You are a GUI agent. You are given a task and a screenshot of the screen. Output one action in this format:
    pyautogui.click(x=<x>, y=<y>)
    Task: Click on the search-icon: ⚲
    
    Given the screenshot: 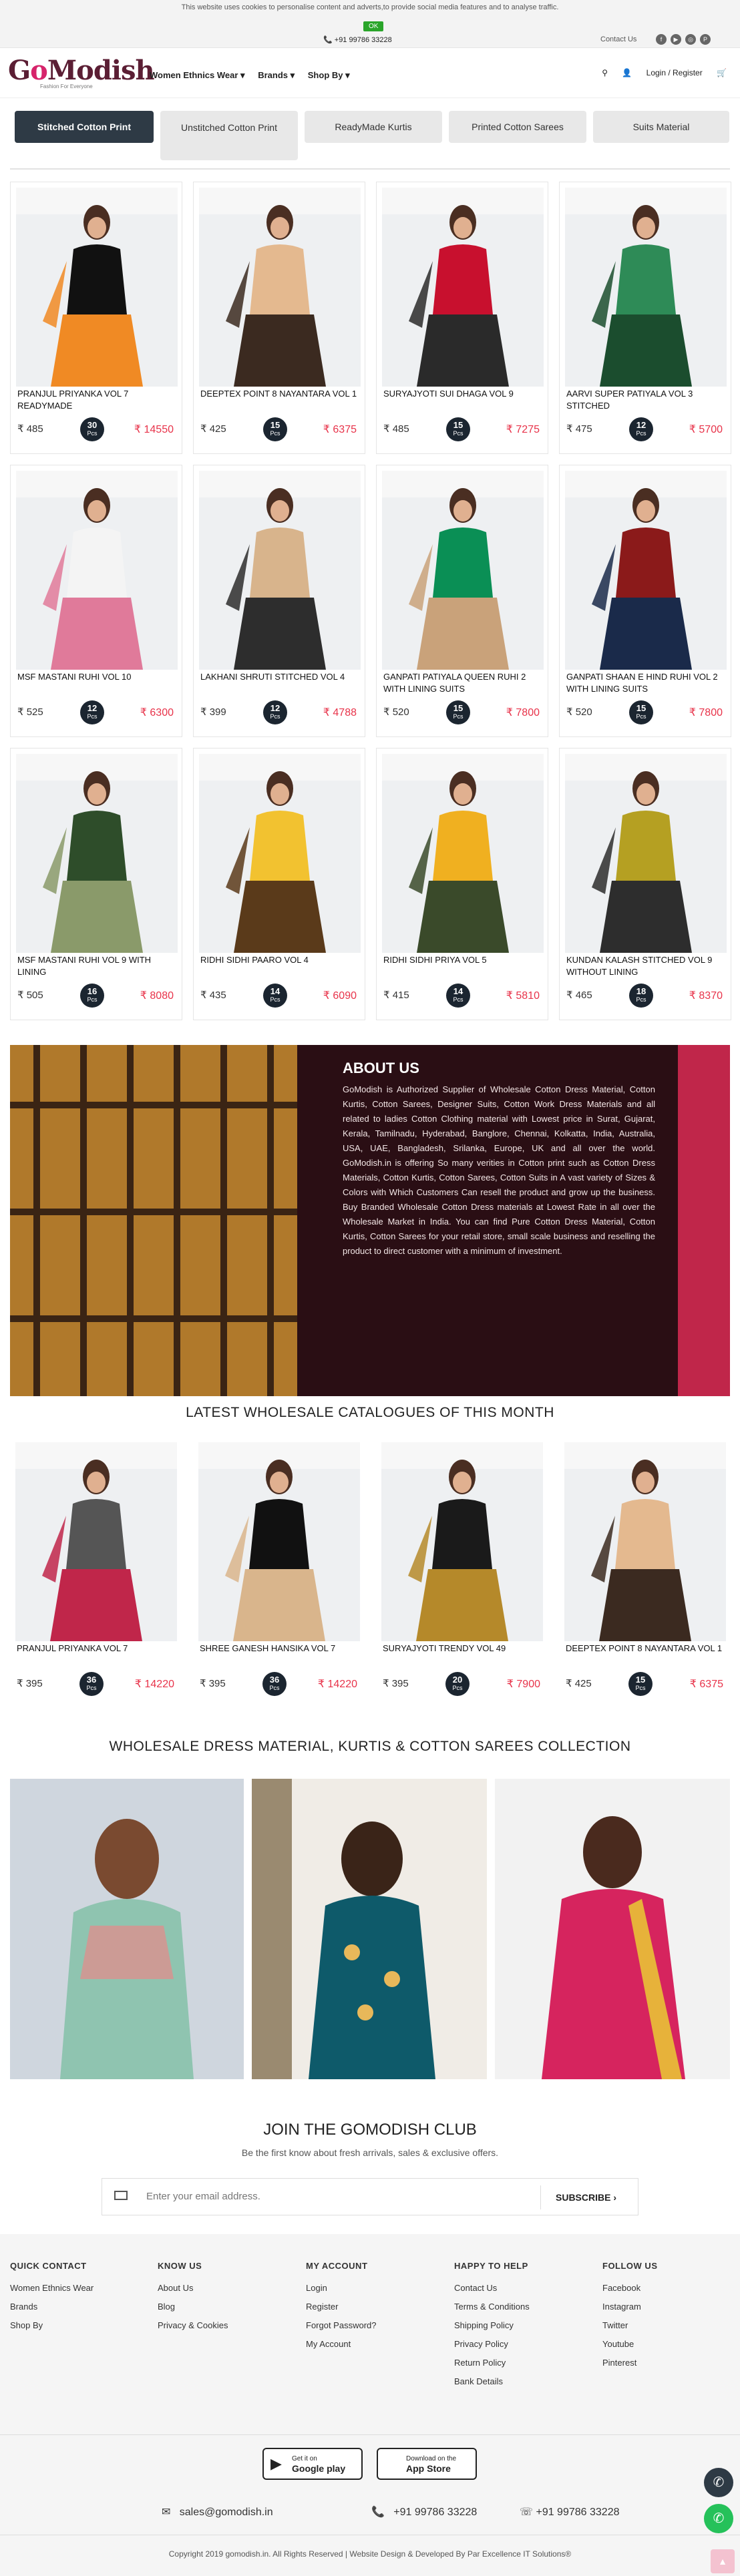 What is the action you would take?
    pyautogui.click(x=605, y=72)
    